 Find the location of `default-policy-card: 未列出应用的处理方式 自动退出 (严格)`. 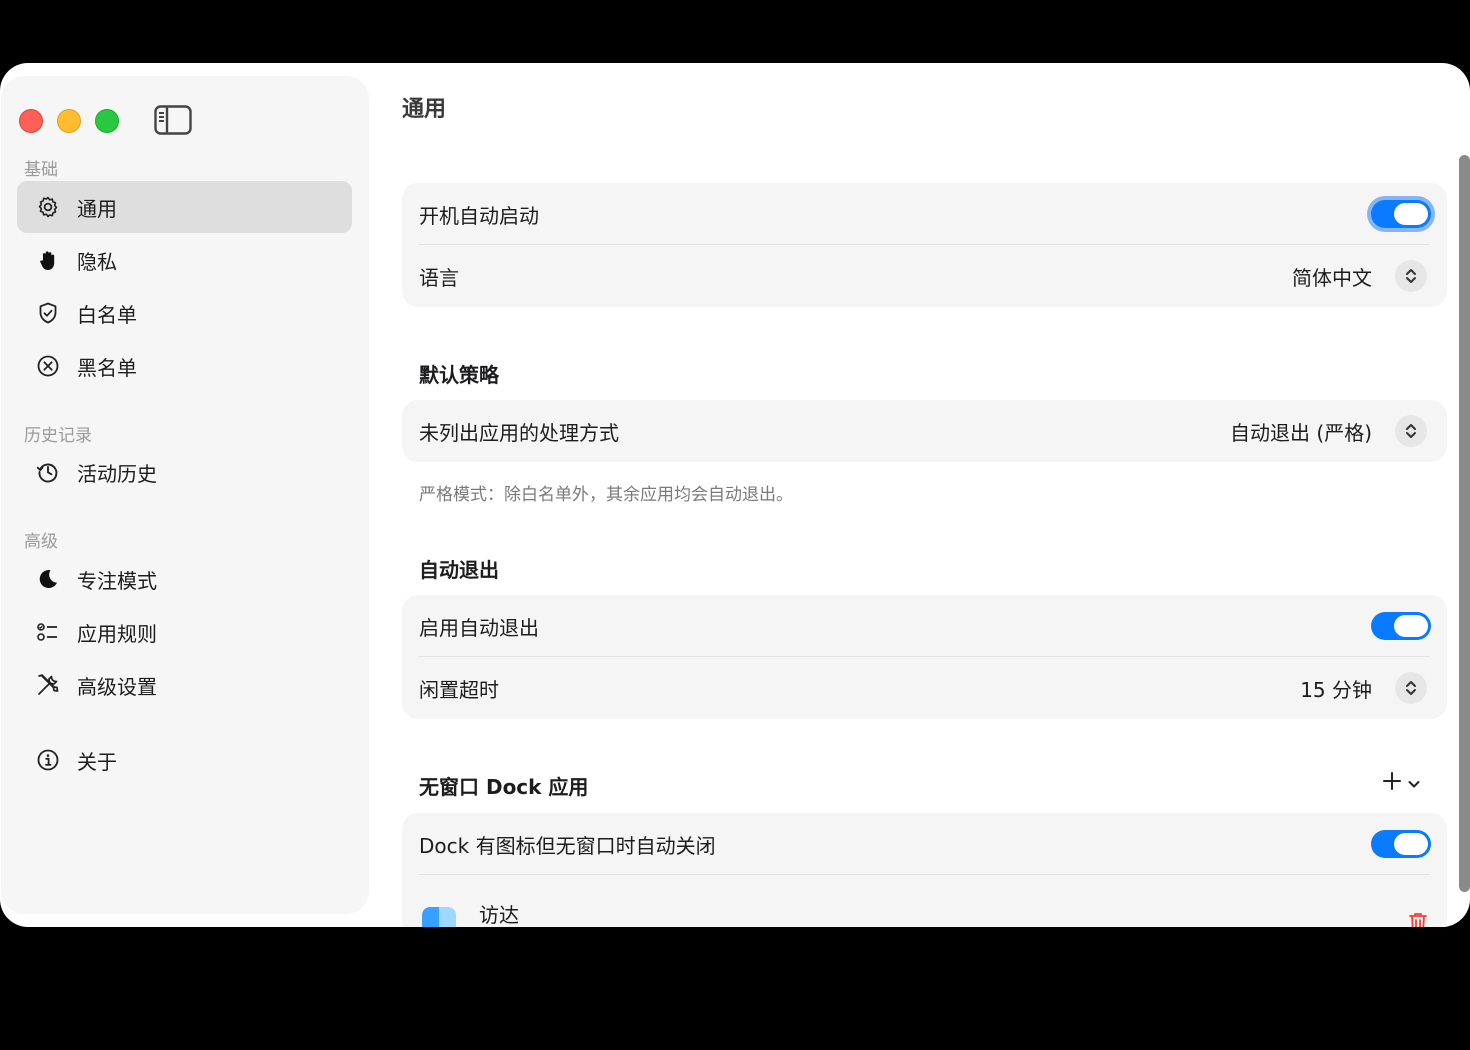

default-policy-card: 未列出应用的处理方式 自动退出 (严格) is located at coordinates (924, 431).